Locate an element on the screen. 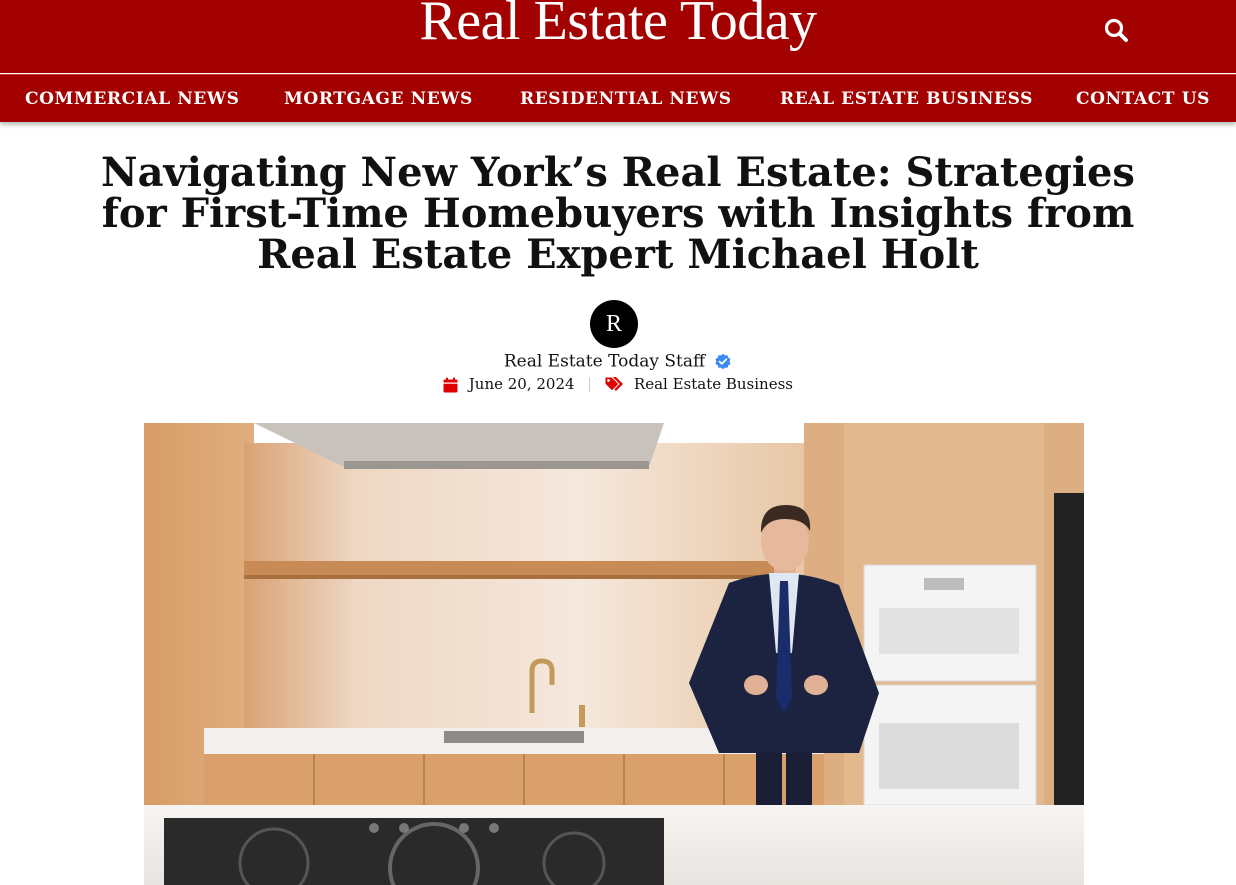  author-row: Real Estate Today Staff is located at coordinates (618, 361).